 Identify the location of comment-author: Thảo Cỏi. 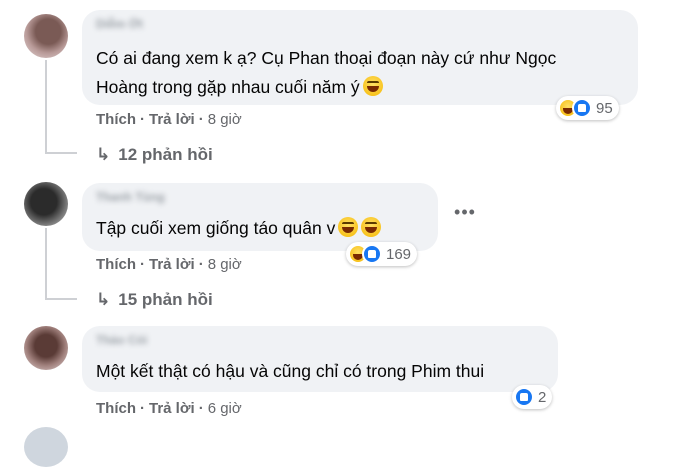
(121, 340).